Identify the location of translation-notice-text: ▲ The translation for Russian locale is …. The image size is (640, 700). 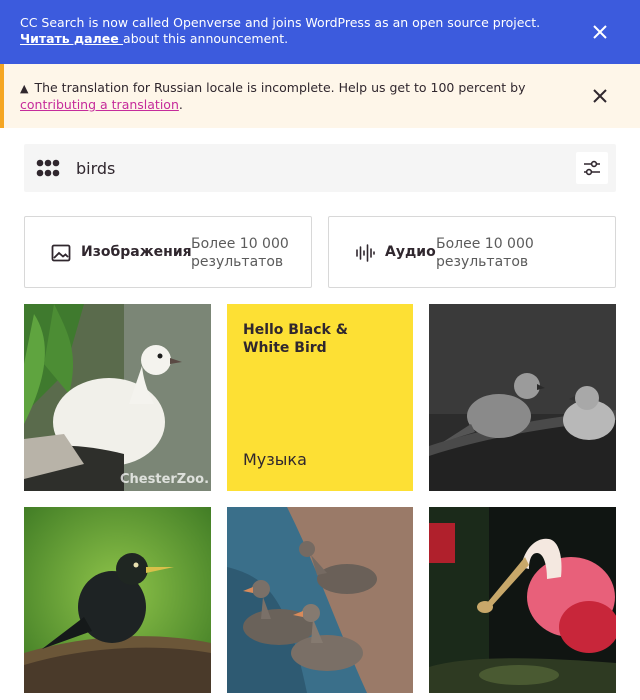
(280, 96).